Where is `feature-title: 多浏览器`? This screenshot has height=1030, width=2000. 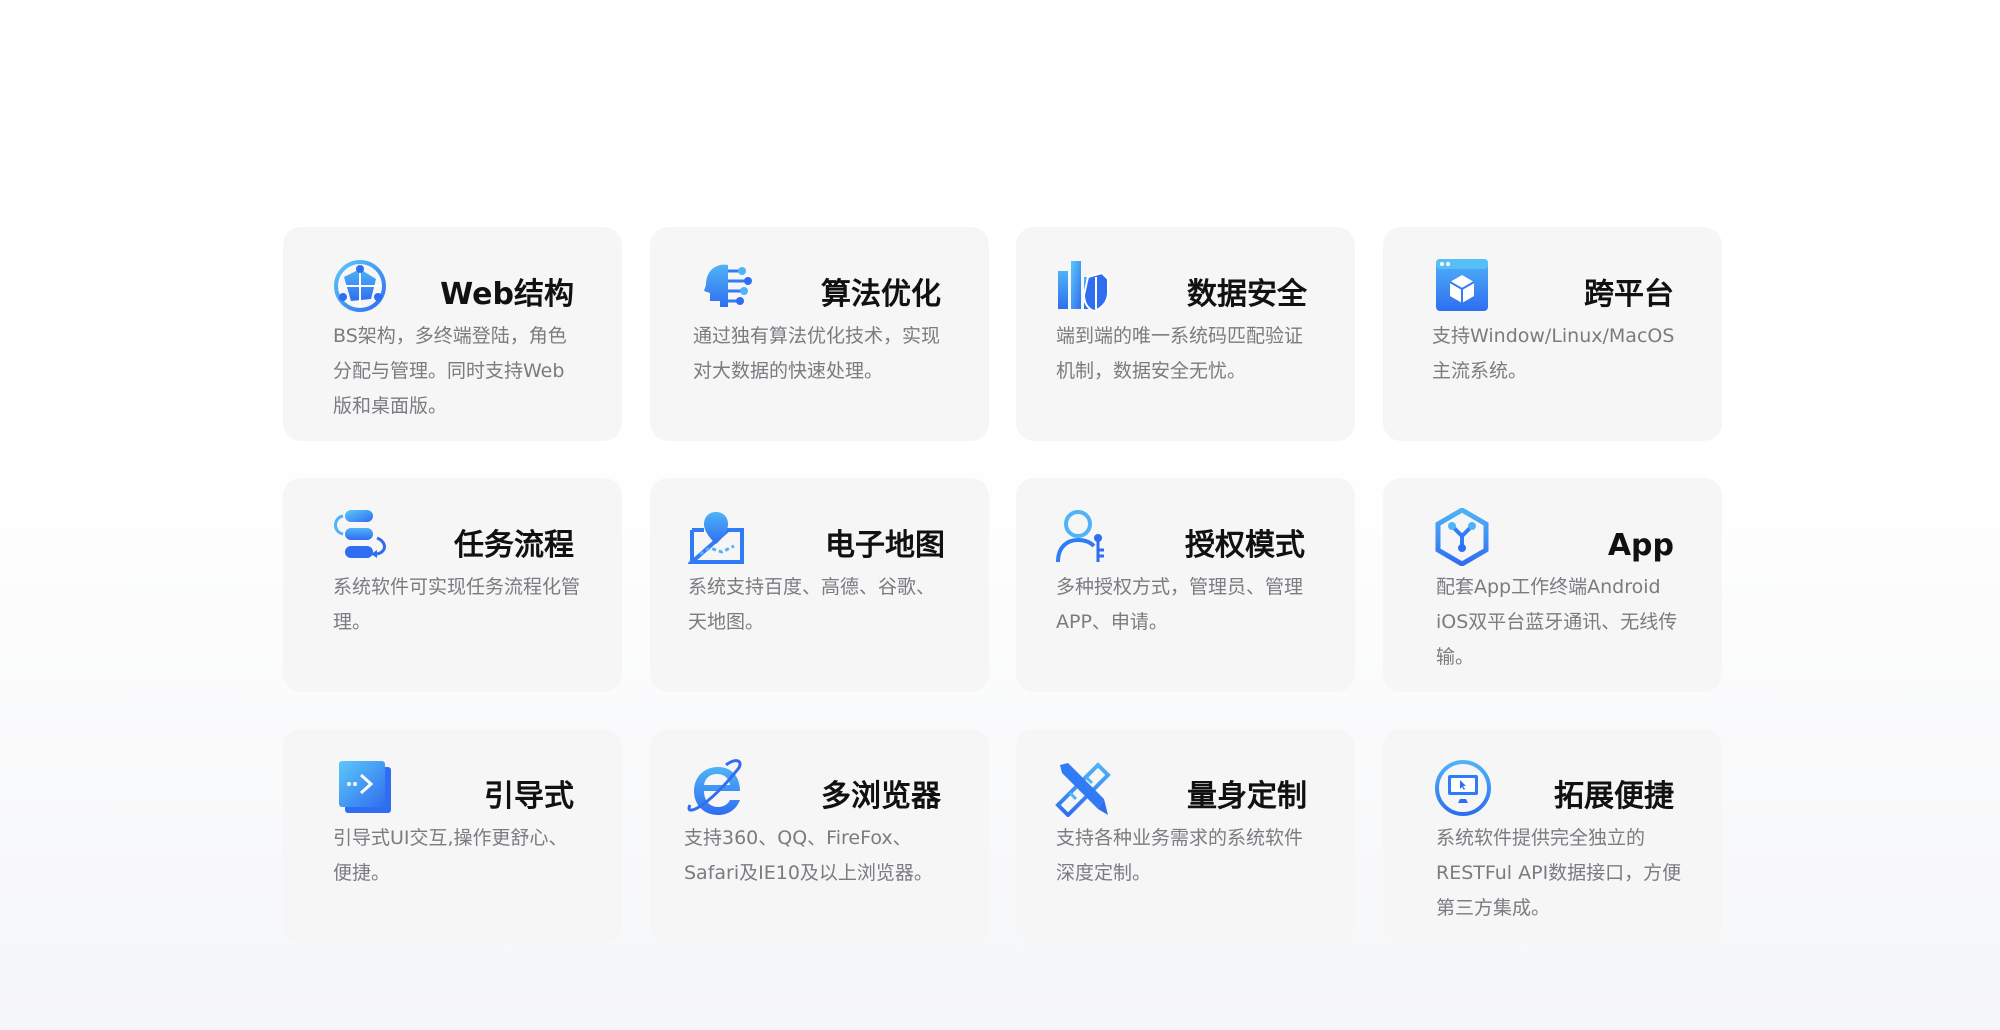 feature-title: 多浏览器 is located at coordinates (881, 796).